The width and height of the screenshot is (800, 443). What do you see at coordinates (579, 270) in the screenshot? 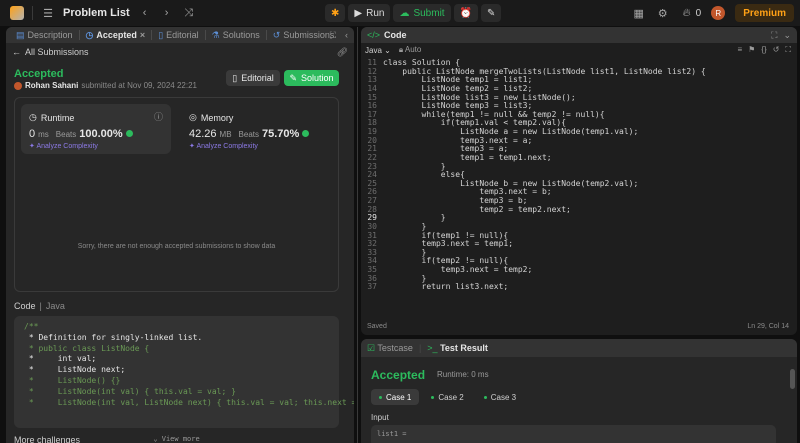
I see `code-line: 35 temp3.next = temp2;` at bounding box center [579, 270].